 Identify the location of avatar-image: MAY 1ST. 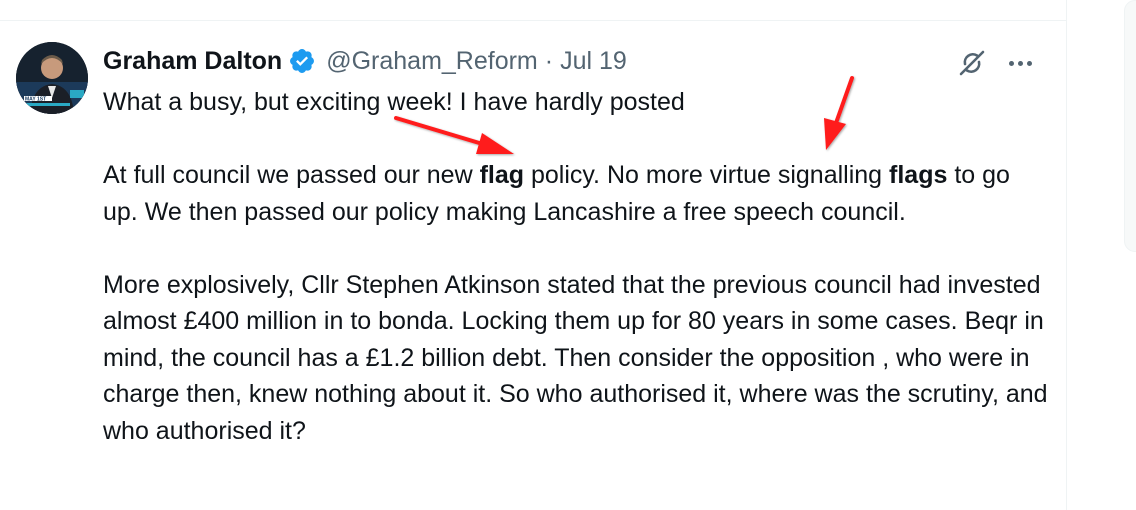
(52, 78).